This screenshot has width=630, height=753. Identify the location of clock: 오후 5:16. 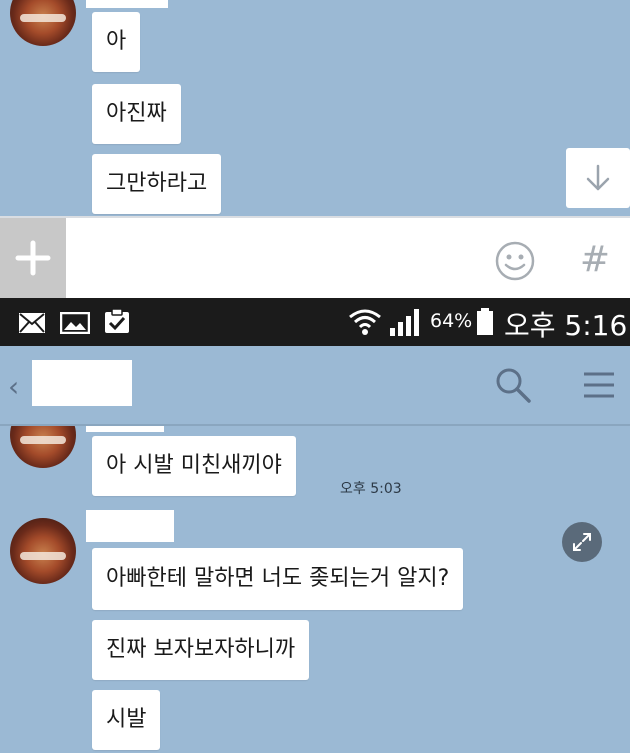
(566, 325).